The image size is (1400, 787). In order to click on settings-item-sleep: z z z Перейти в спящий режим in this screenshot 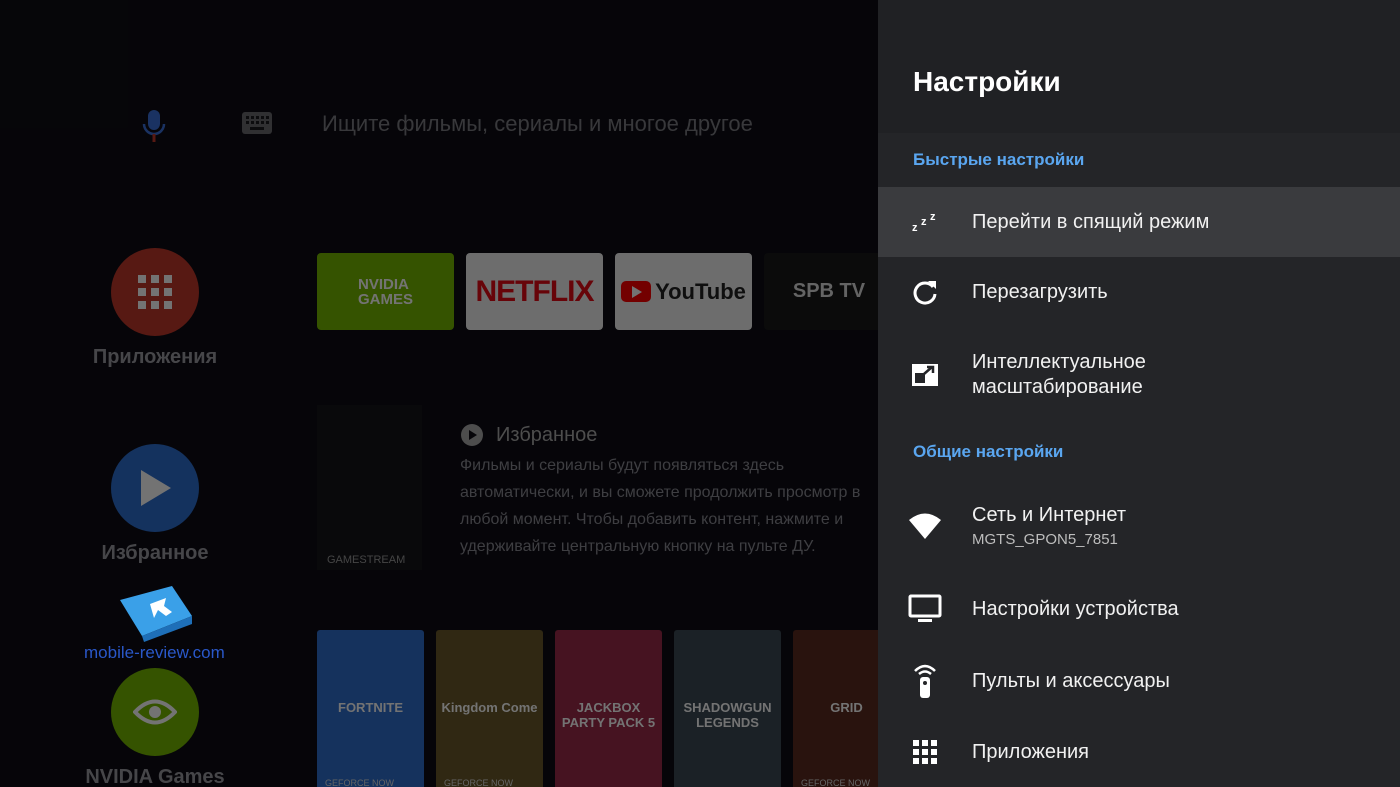, I will do `click(1139, 222)`.